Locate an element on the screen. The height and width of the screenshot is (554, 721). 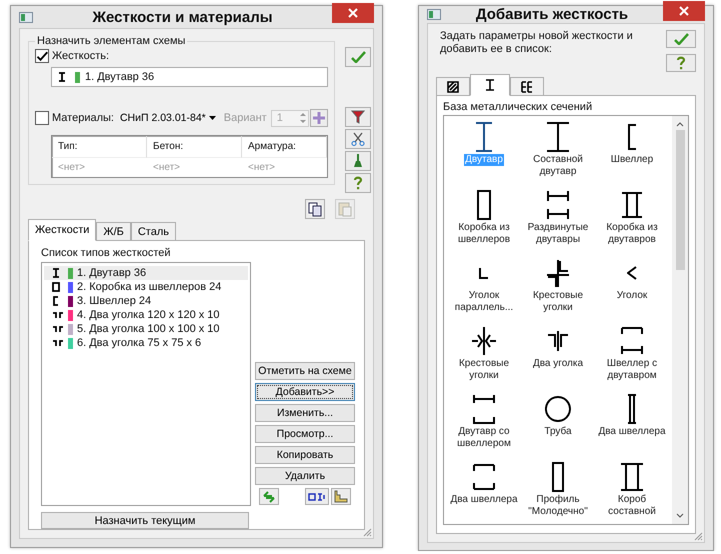
action-button: Отметить на схеме is located at coordinates (305, 371).